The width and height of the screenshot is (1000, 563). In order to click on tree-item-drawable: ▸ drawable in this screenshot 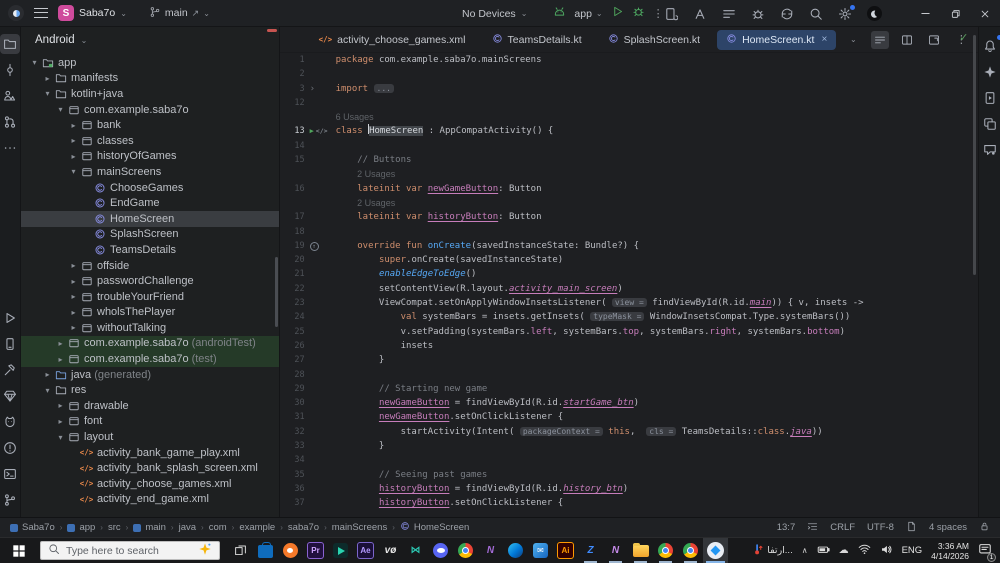, I will do `click(150, 406)`.